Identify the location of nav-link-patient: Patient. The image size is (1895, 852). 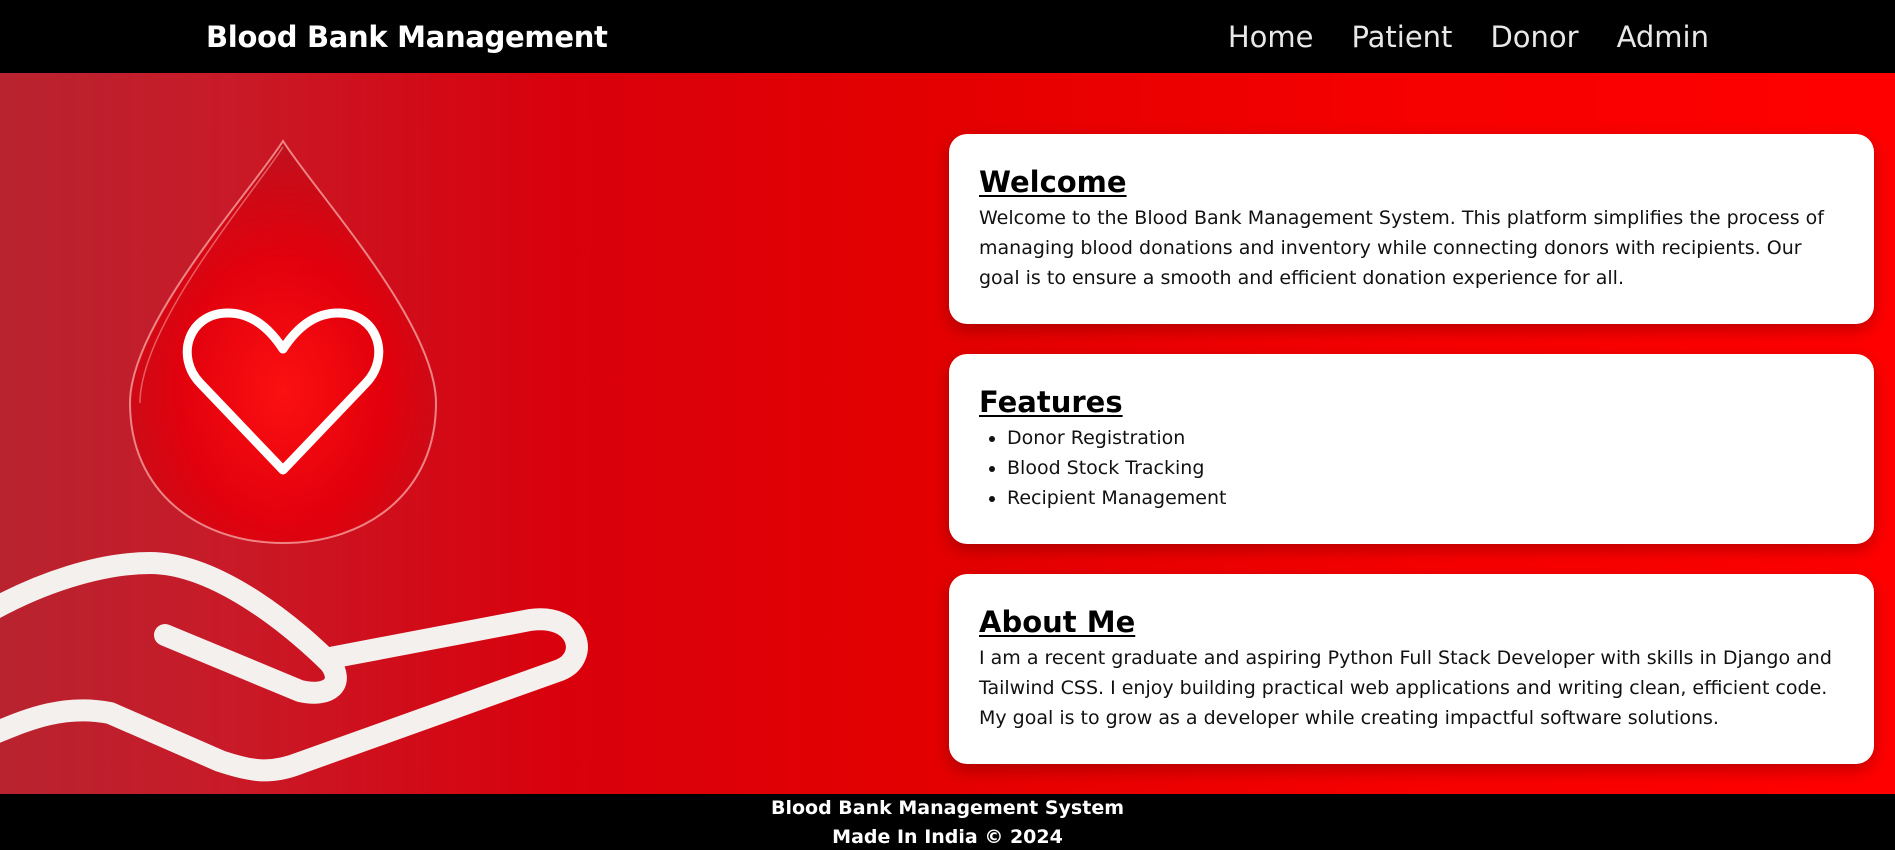
(1401, 37).